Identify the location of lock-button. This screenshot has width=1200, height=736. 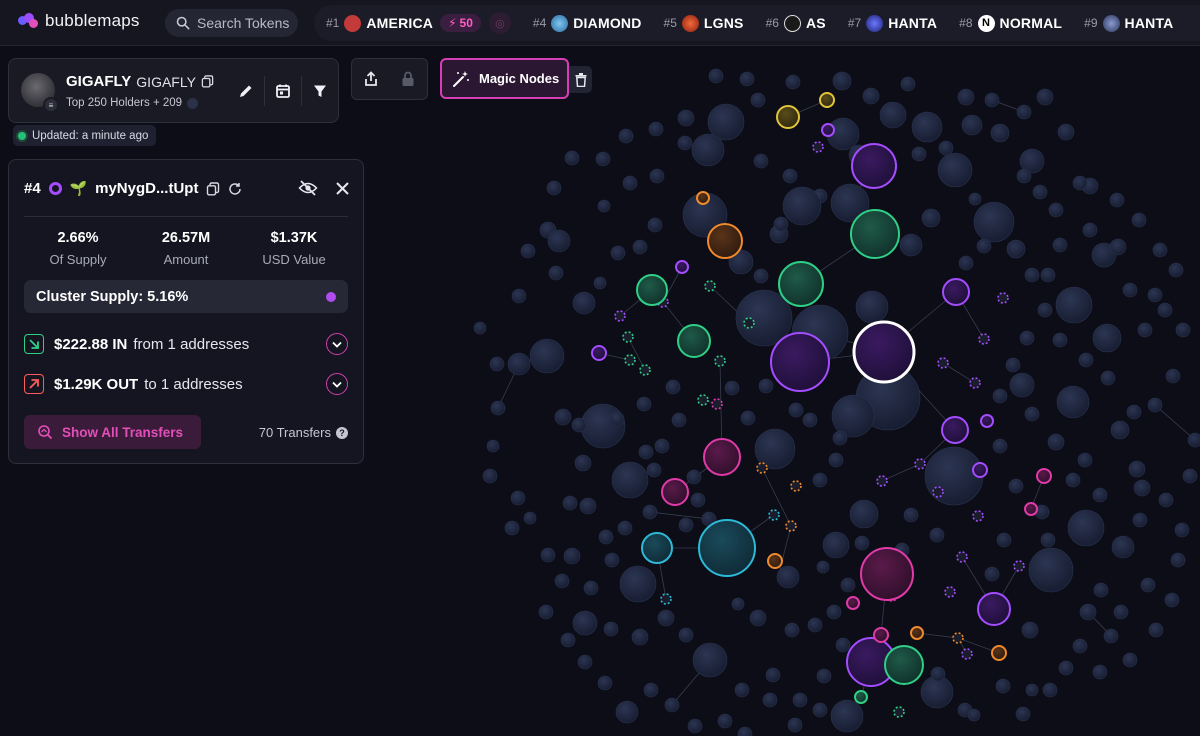
(409, 79).